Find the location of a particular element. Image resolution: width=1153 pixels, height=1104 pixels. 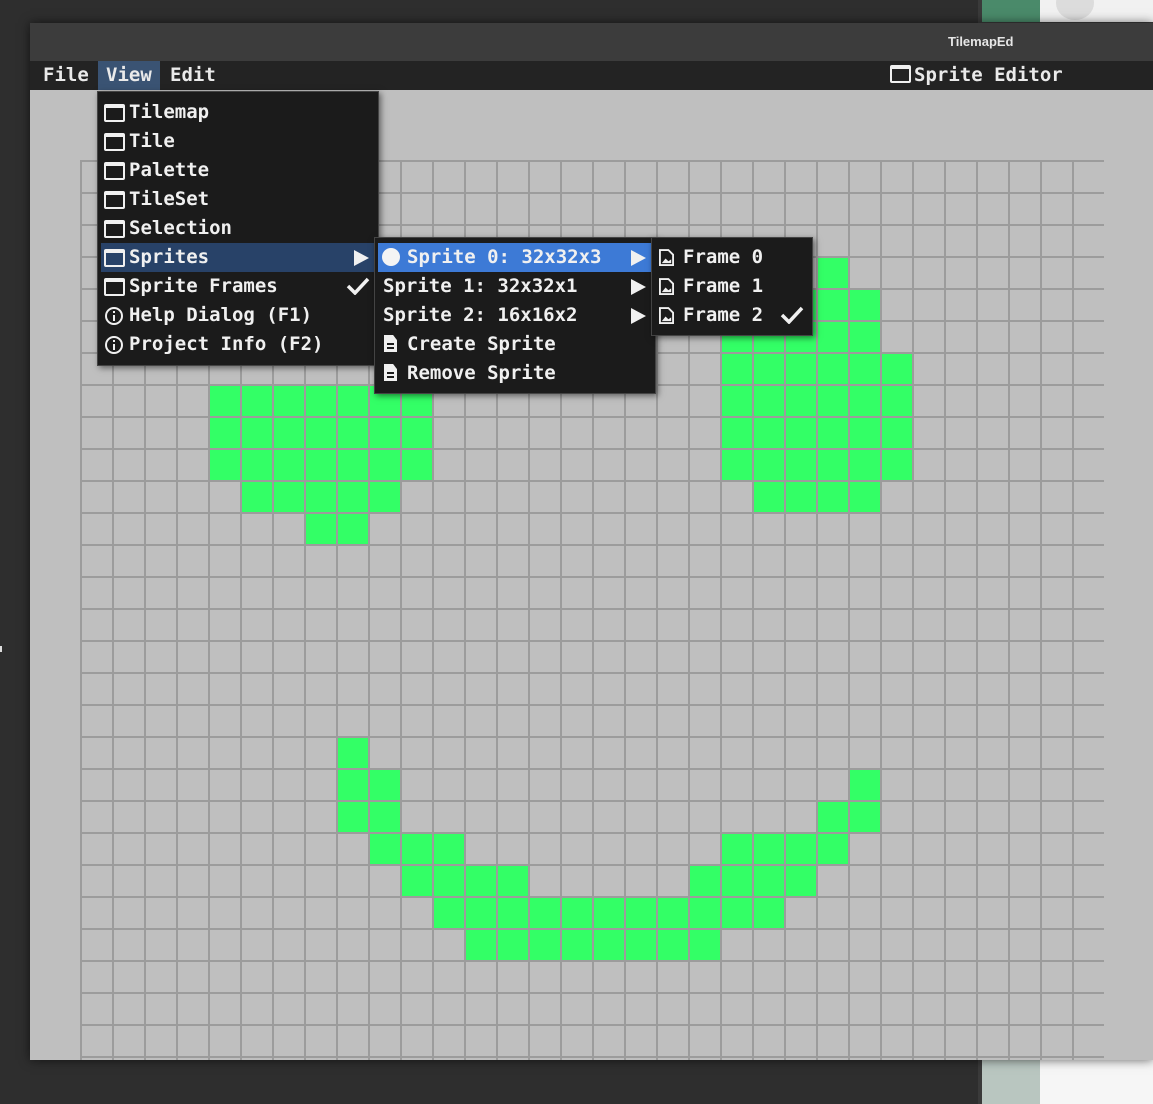

view-menu-item-tileset: TileSet is located at coordinates (238, 199).